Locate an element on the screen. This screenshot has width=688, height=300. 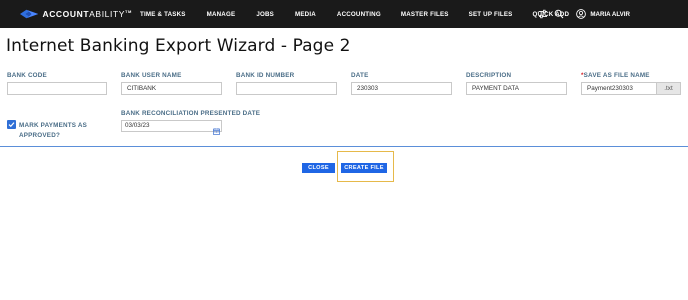
sliders-icon is located at coordinates (543, 14).